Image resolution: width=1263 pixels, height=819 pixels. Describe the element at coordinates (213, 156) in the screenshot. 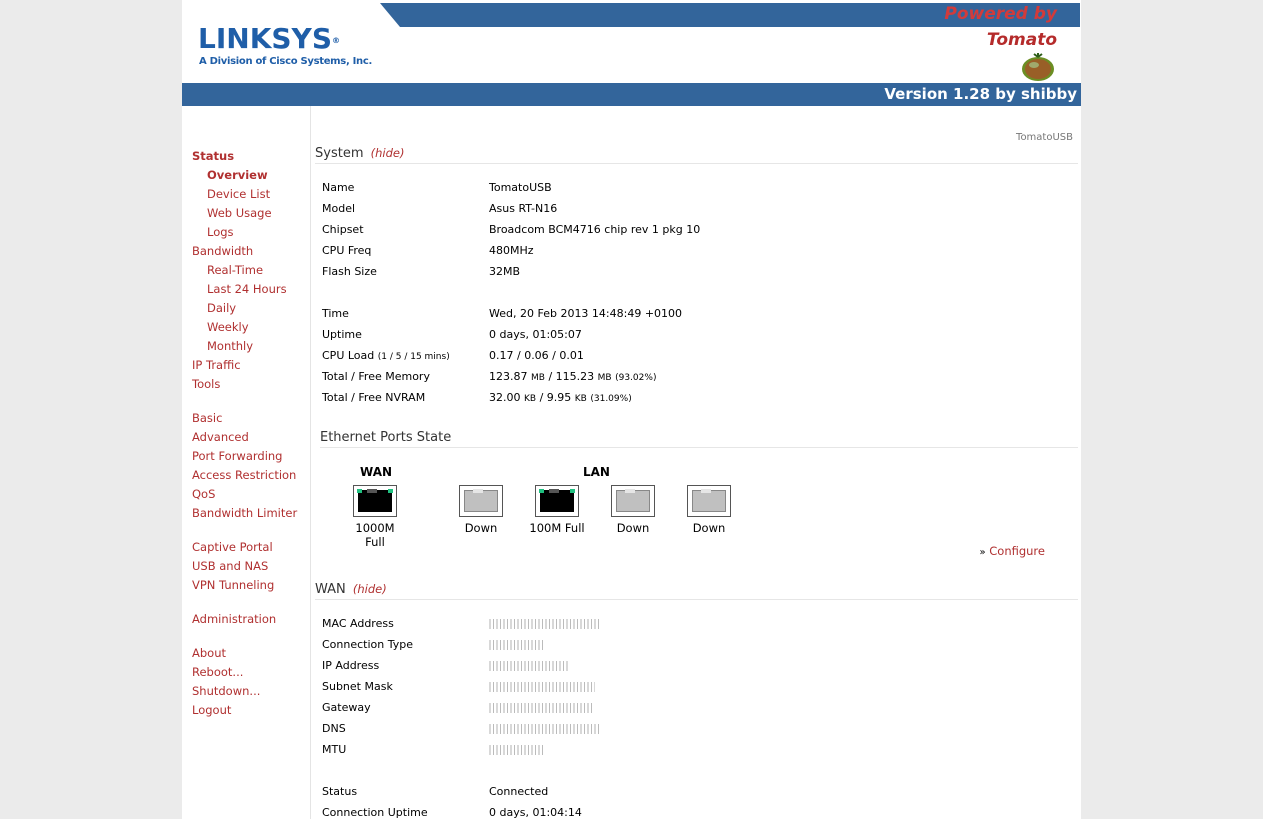

I see `nav-item-status: Status` at that location.